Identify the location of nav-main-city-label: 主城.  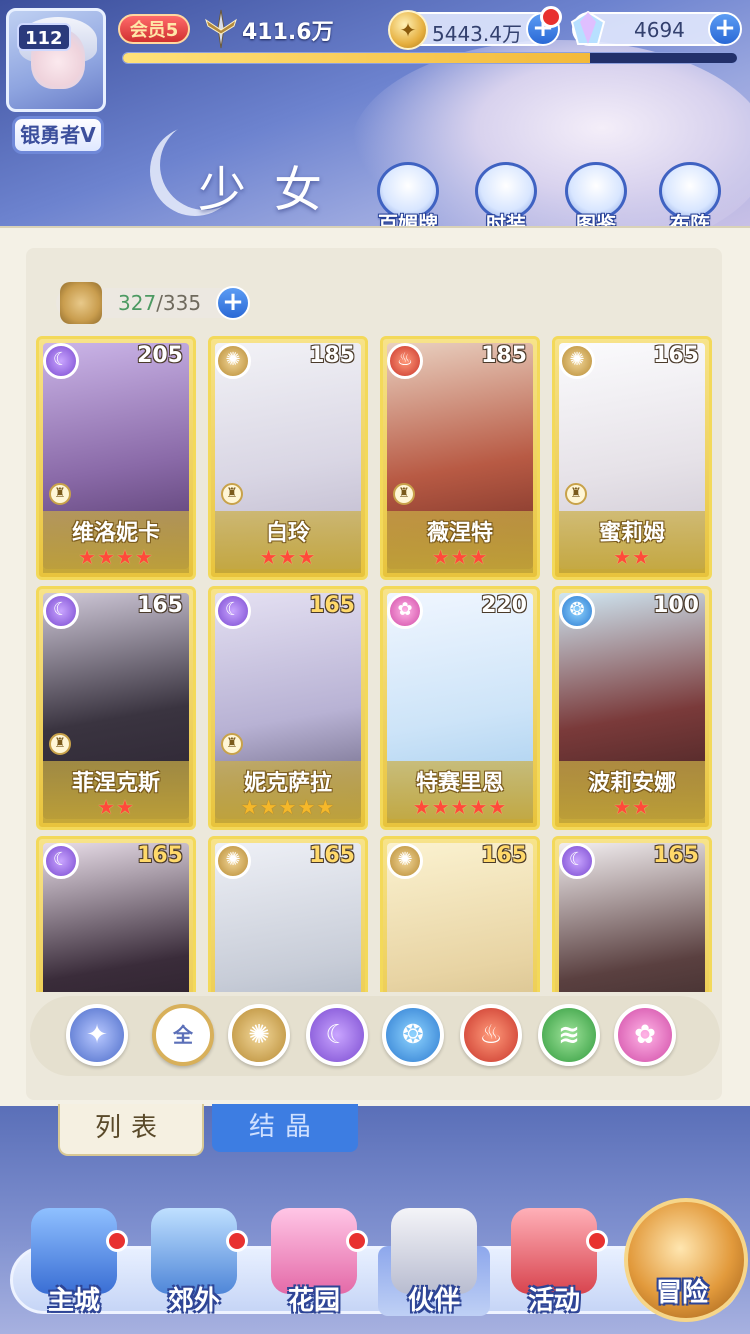
(73, 1301).